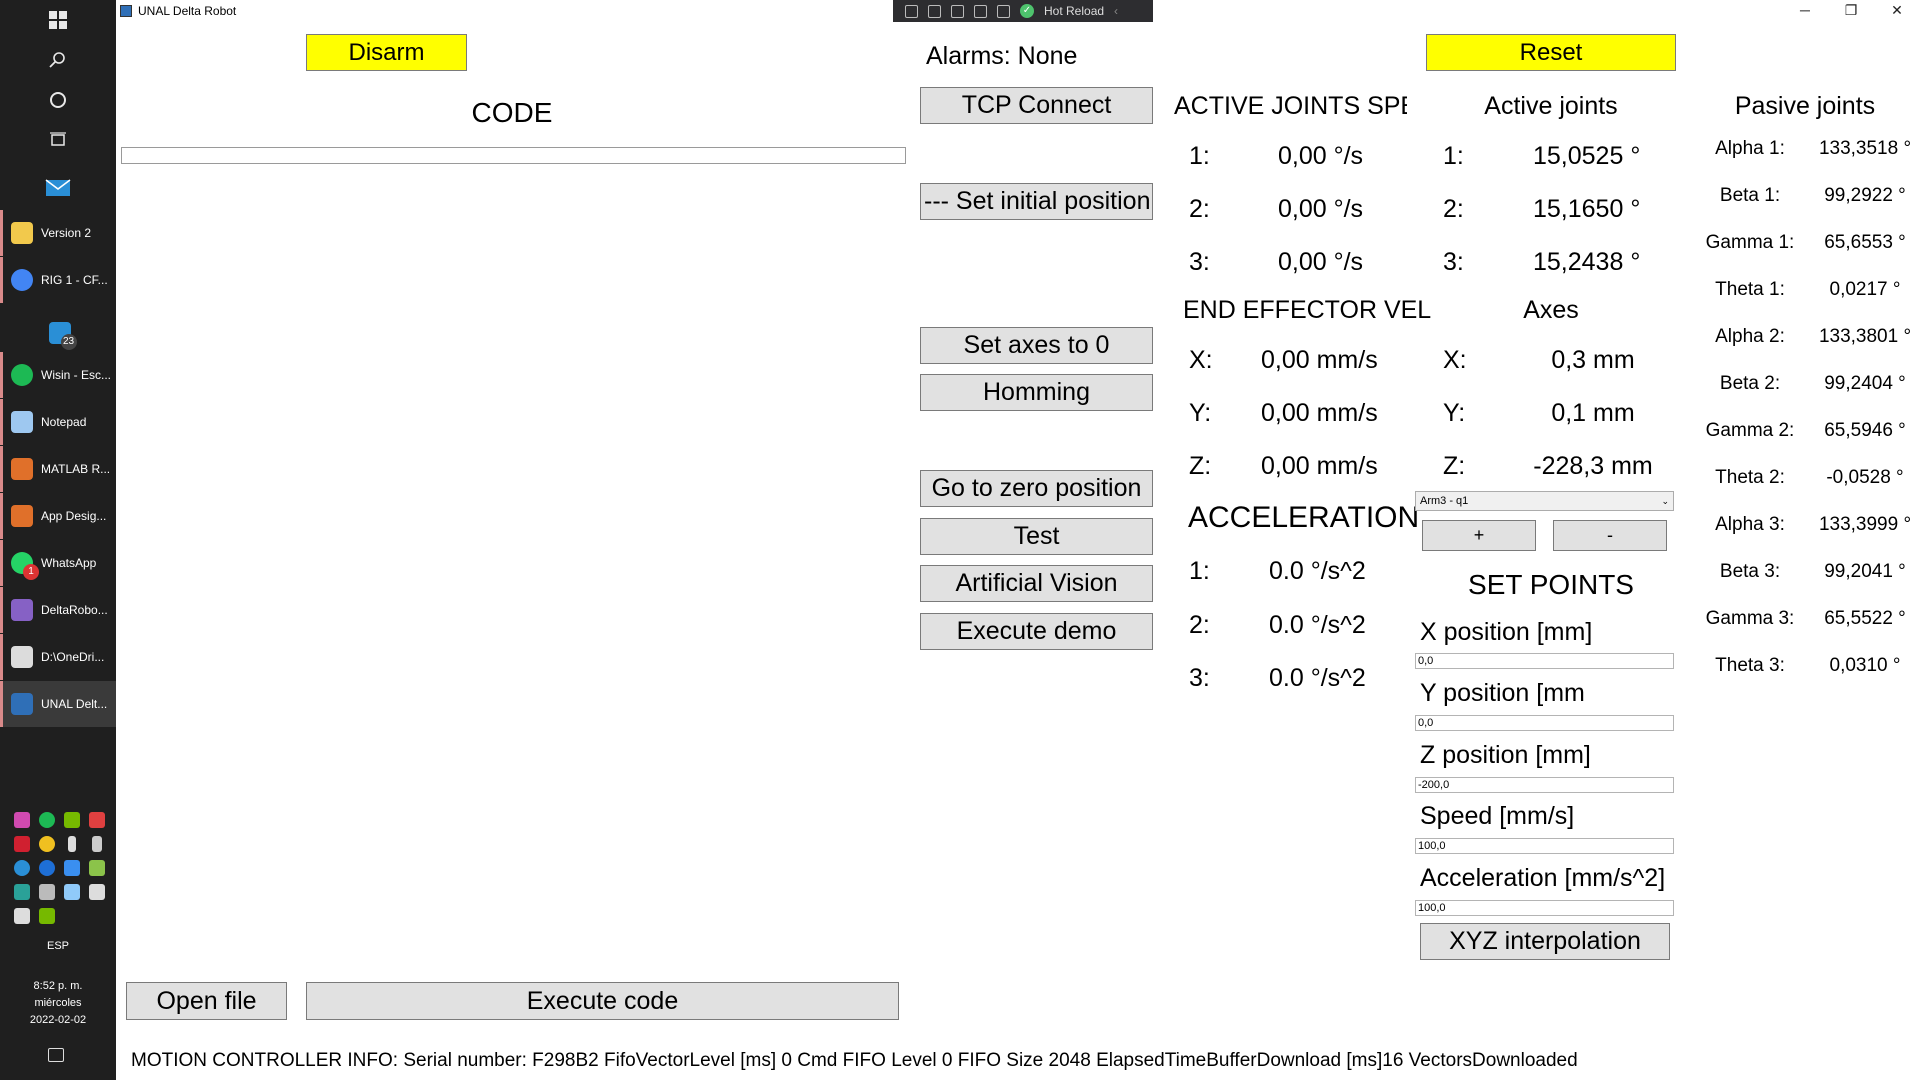 This screenshot has height=1080, width=1920. Describe the element at coordinates (602, 1001) in the screenshot. I see `execute-code-button: Execute code` at that location.